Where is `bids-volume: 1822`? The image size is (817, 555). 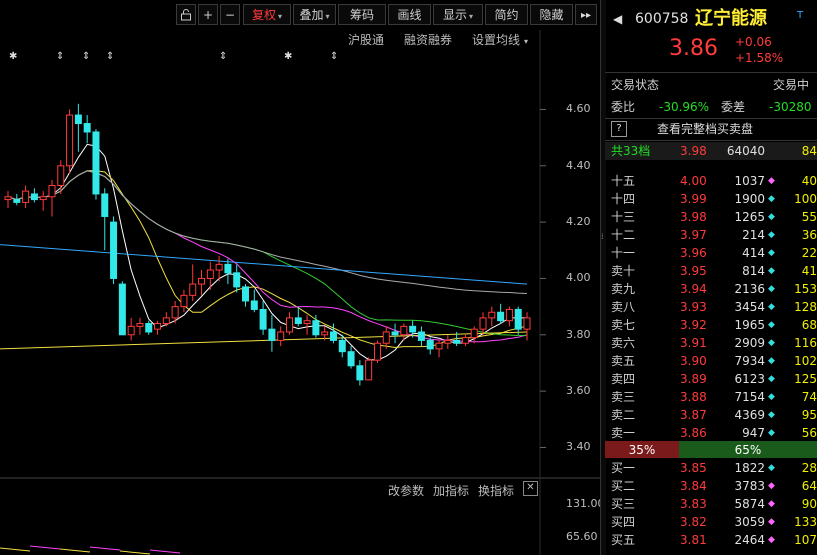 bids-volume: 1822 is located at coordinates (749, 468).